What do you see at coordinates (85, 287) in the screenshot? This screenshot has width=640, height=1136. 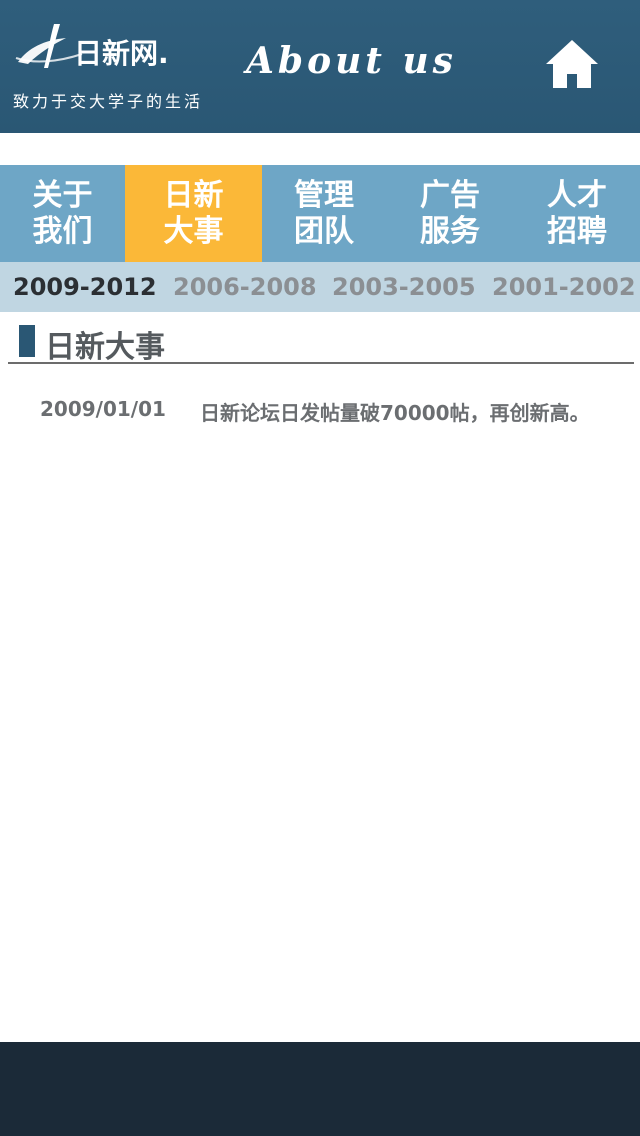 I see `year-tab-2009-2012: 2009-2012` at bounding box center [85, 287].